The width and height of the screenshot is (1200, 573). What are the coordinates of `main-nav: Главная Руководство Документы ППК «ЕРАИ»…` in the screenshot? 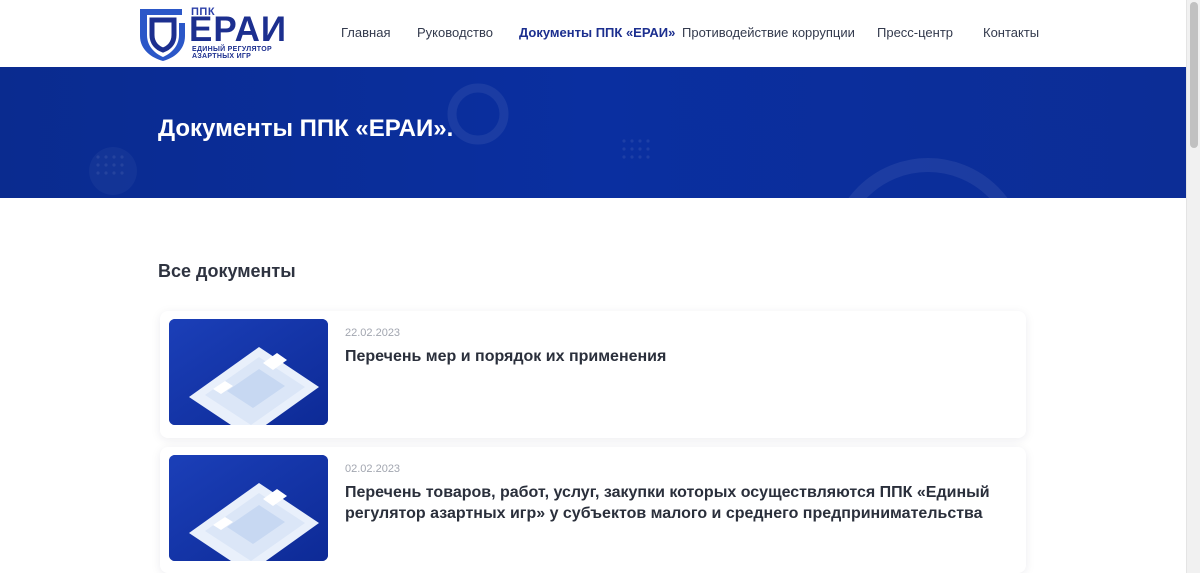 It's located at (593, 34).